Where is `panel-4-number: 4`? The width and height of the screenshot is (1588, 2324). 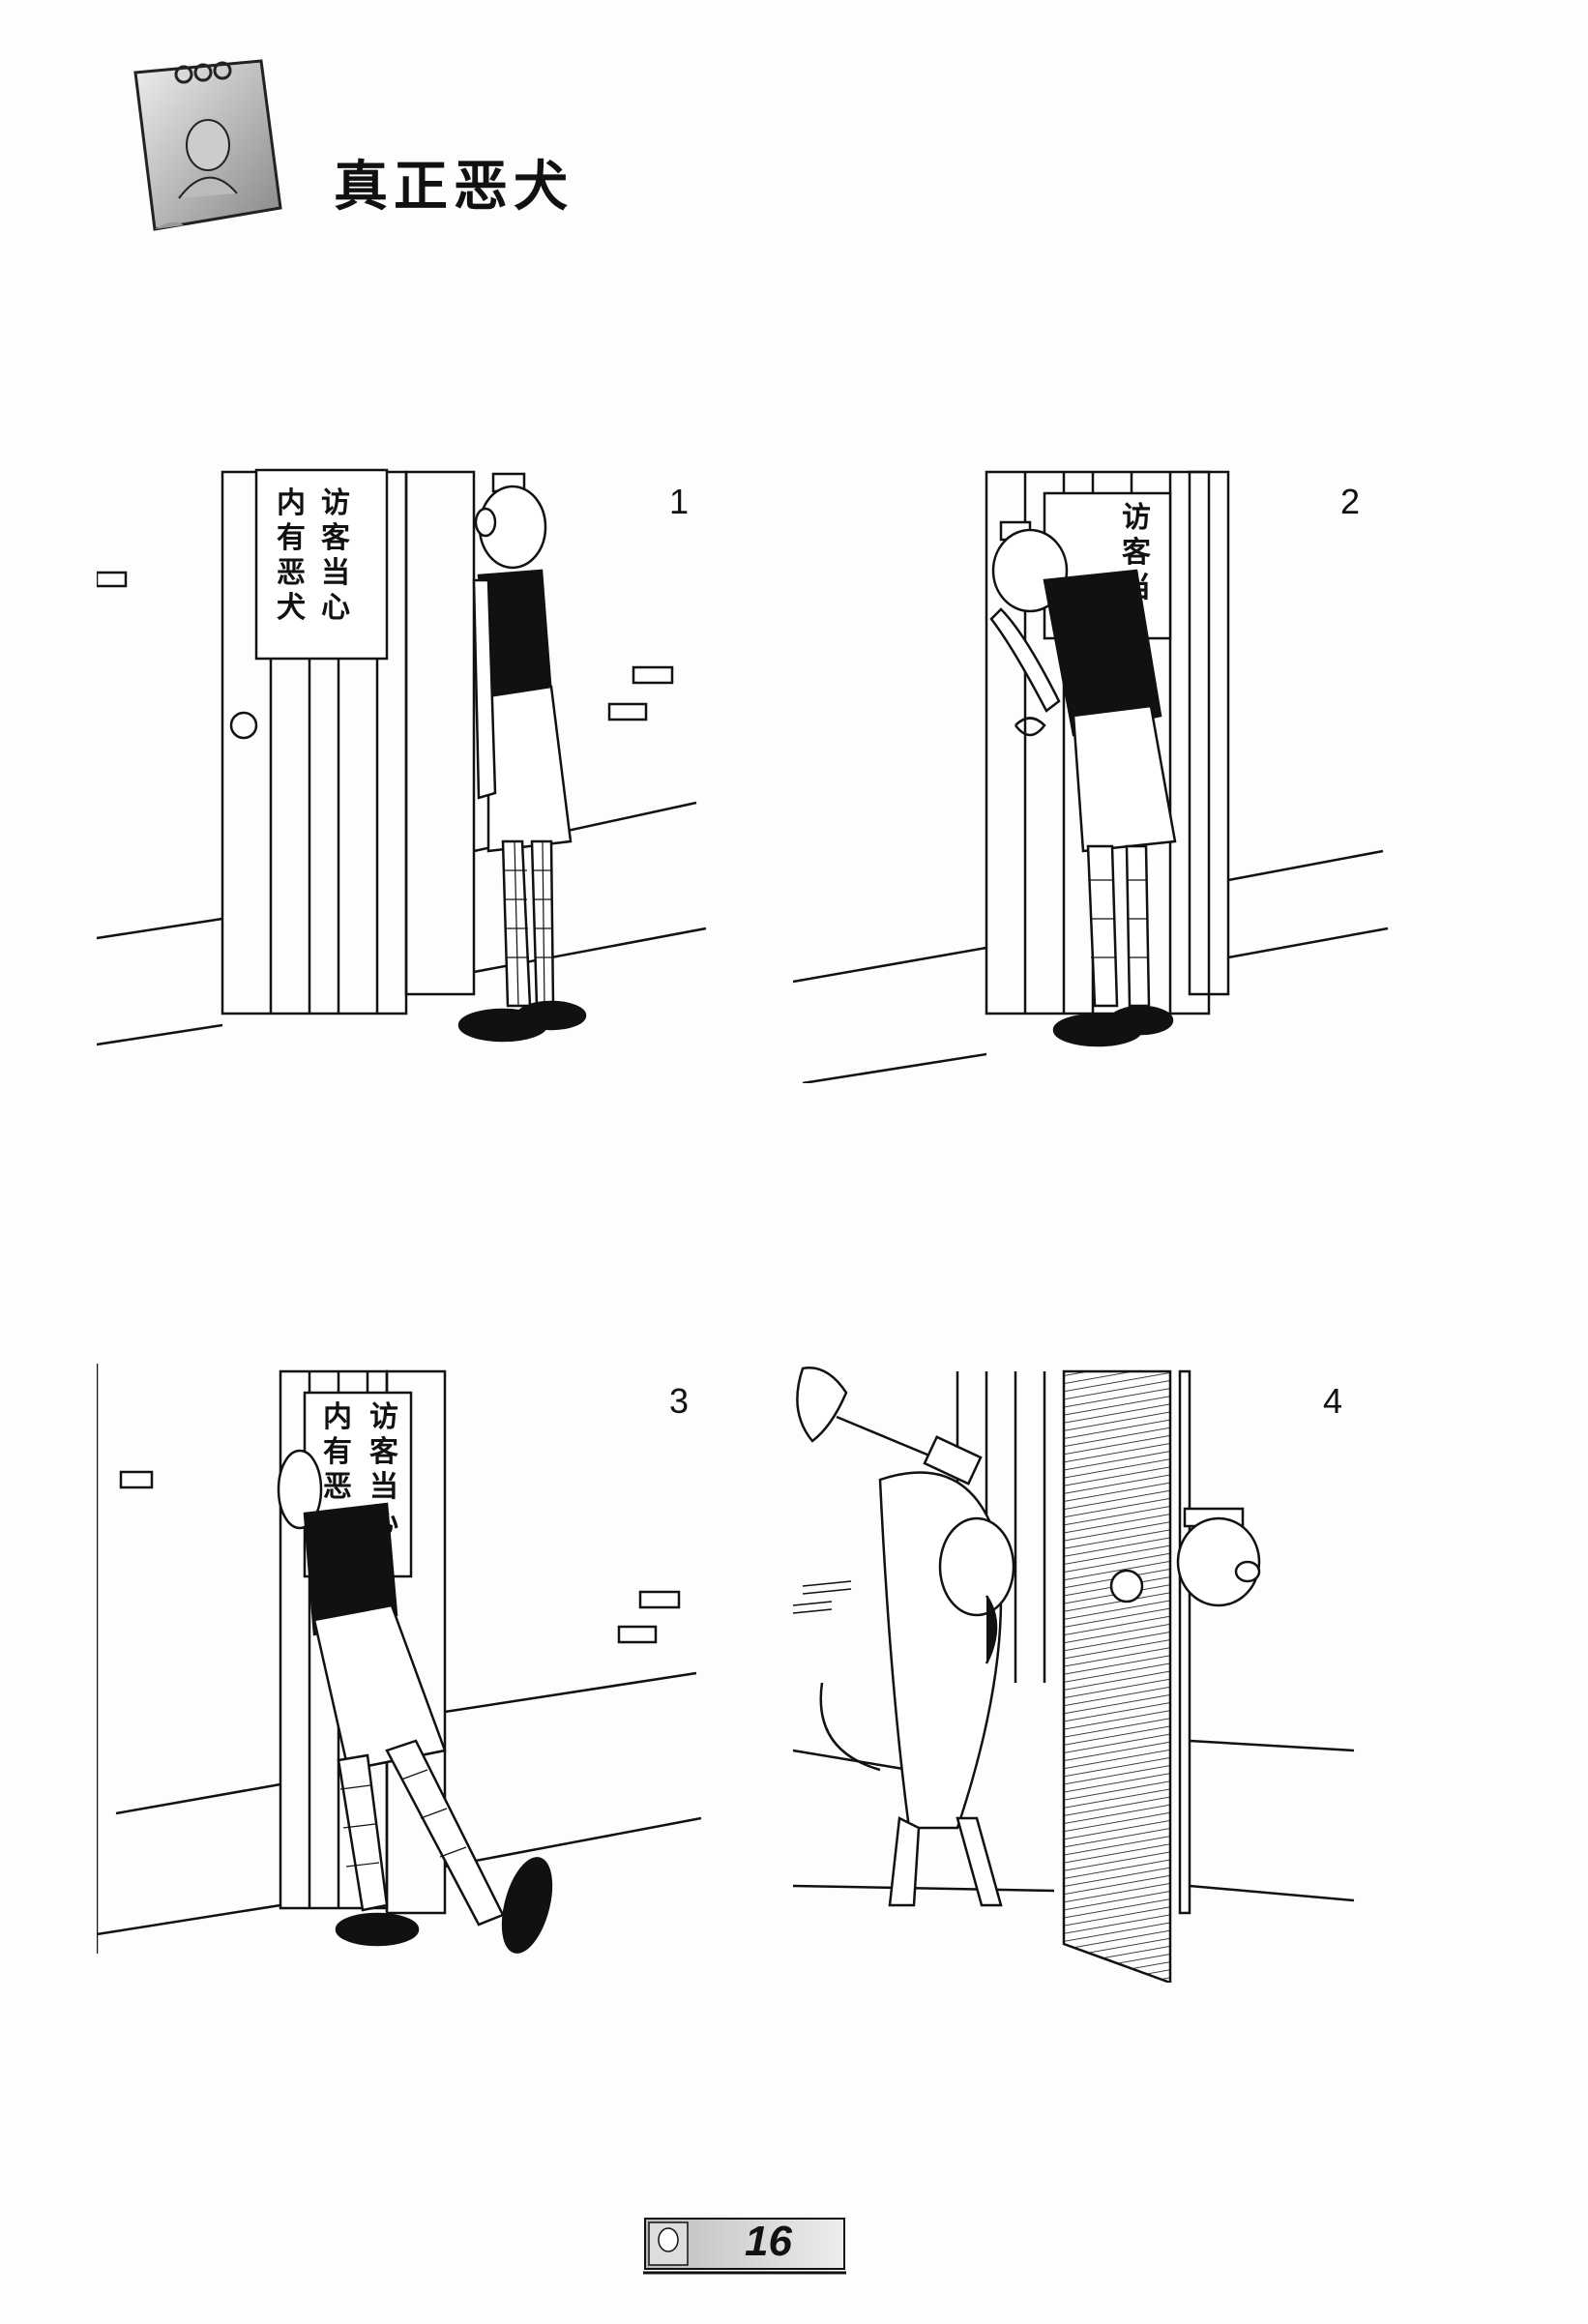
panel-4-number: 4 is located at coordinates (1333, 1401).